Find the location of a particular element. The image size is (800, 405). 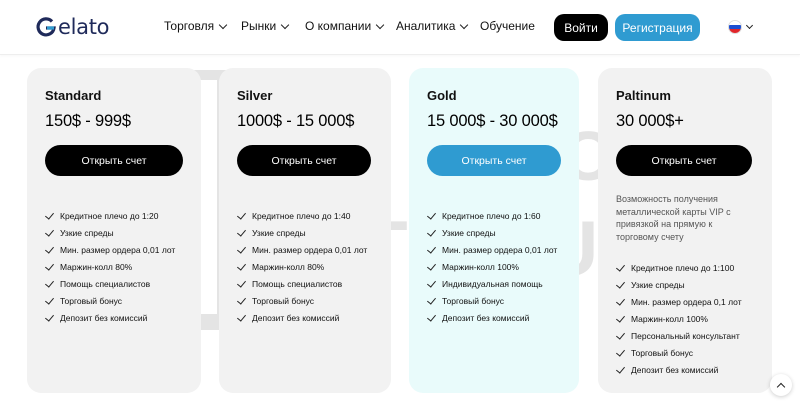

language-selector is located at coordinates (741, 27).